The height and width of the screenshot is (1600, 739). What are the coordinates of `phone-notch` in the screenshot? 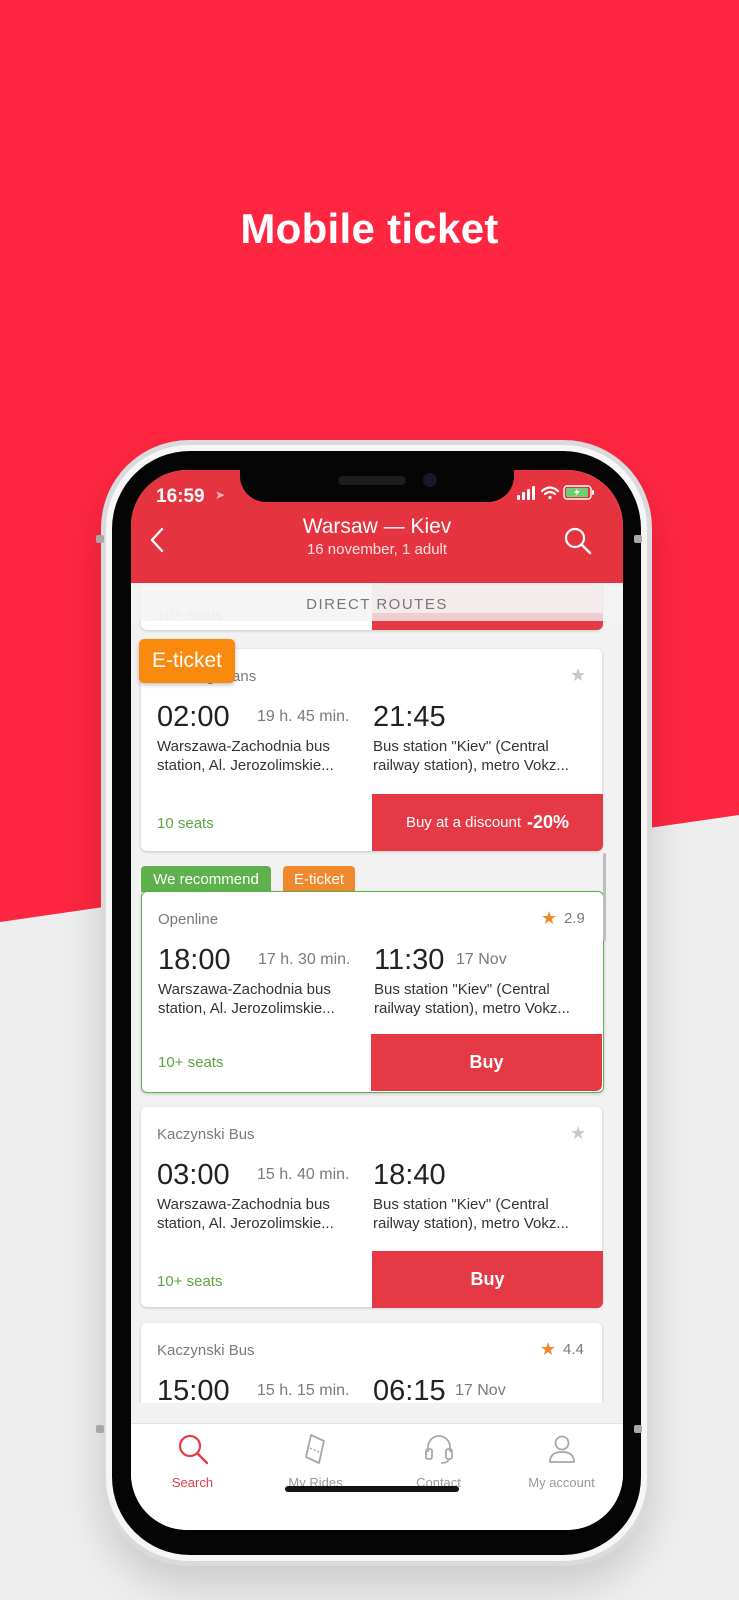 It's located at (377, 486).